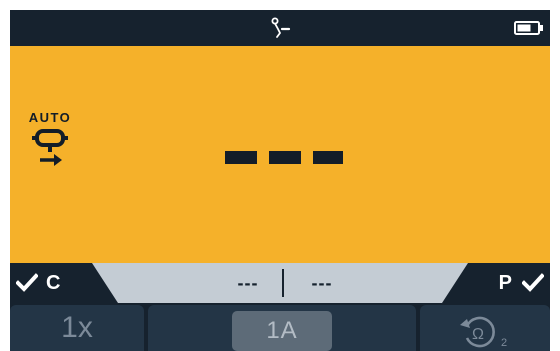  Describe the element at coordinates (285, 158) in the screenshot. I see `reading-value: ---` at that location.